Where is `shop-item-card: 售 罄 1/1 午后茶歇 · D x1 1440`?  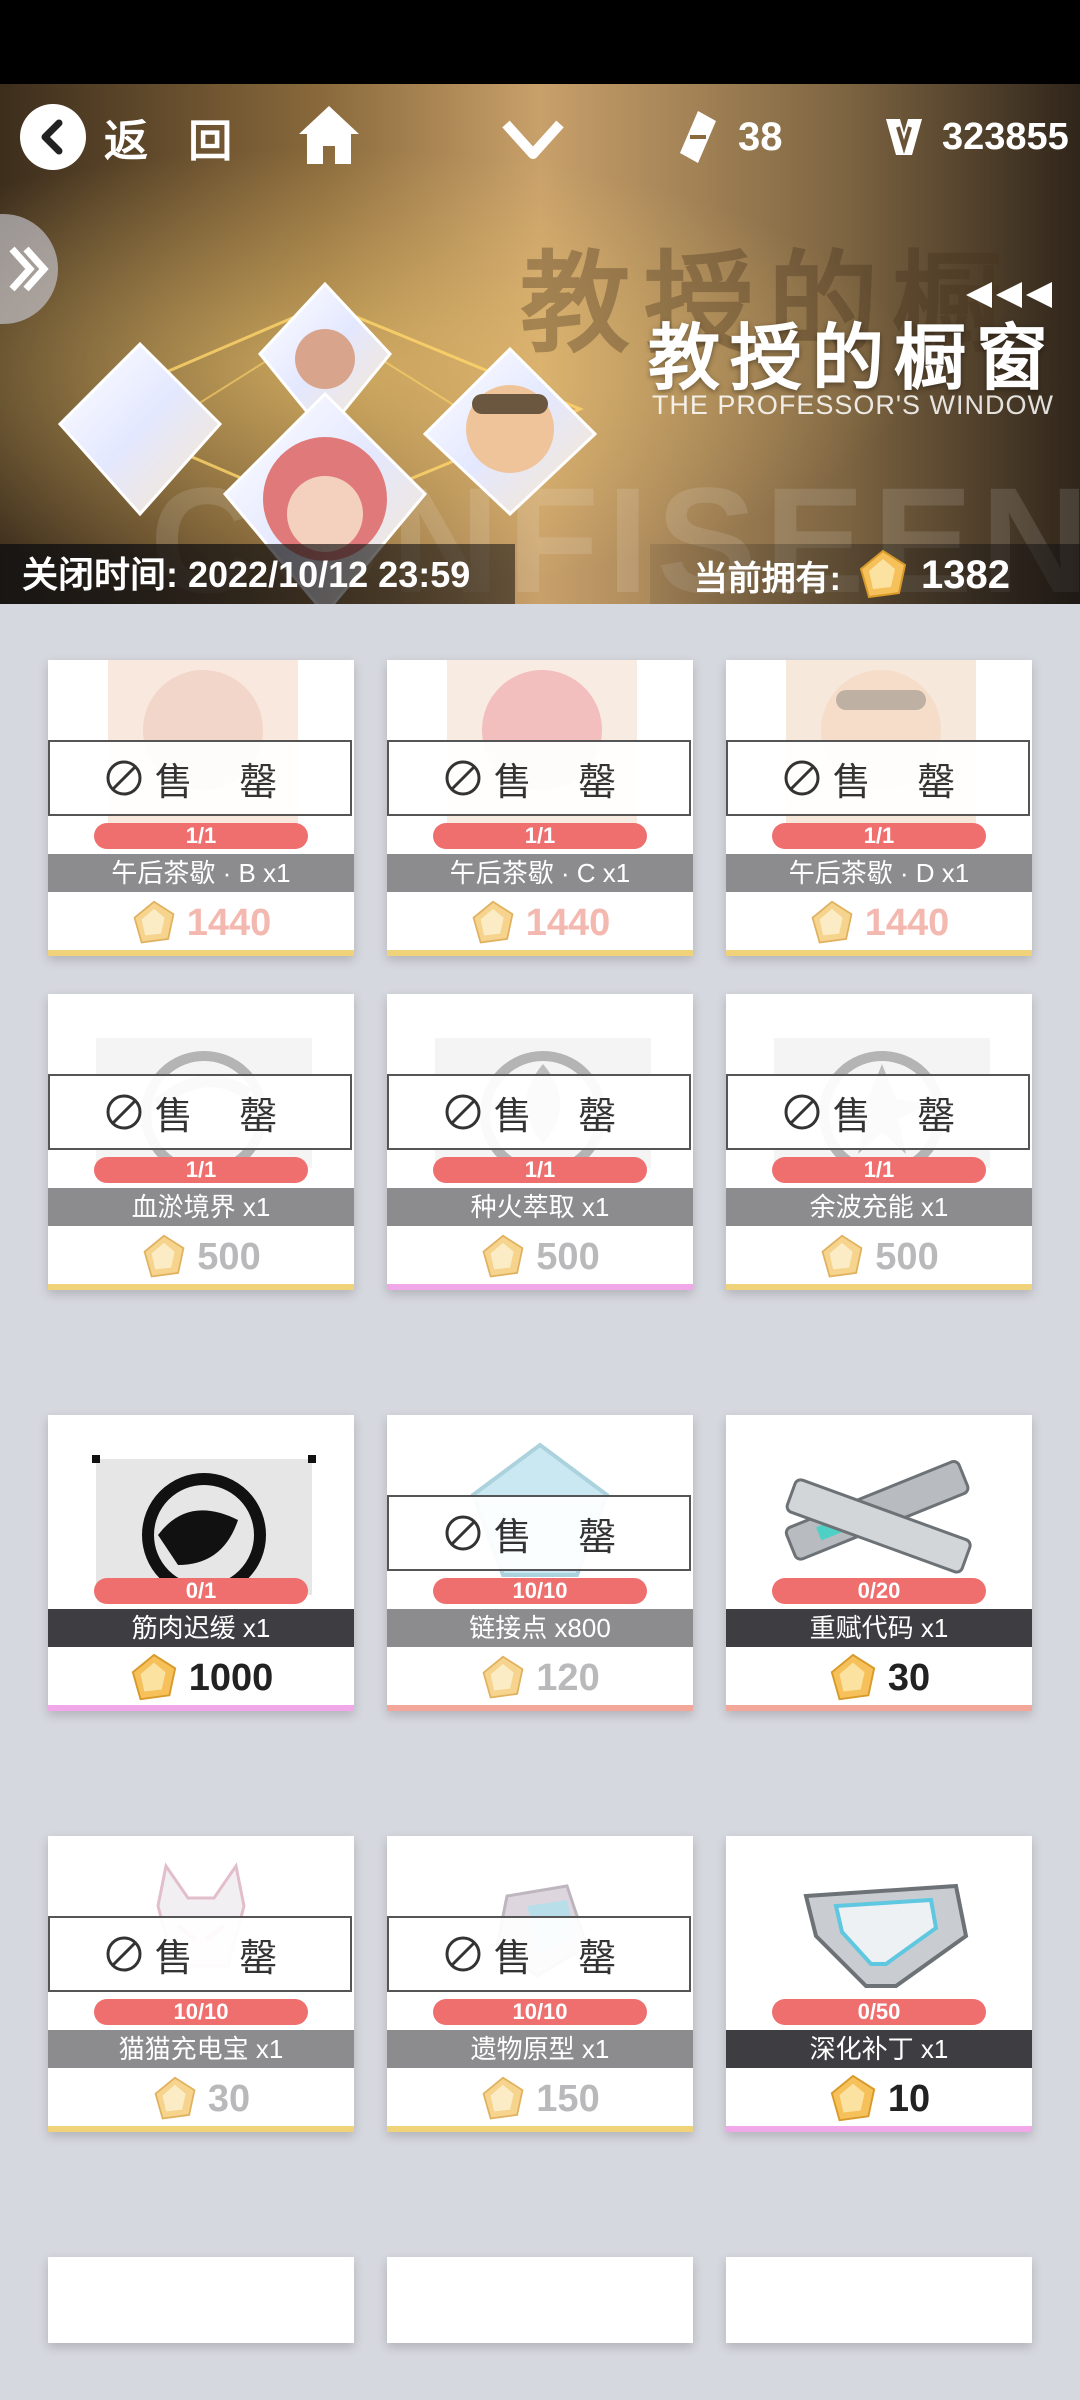 shop-item-card: 售 罄 1/1 午后茶歇 · D x1 1440 is located at coordinates (879, 808).